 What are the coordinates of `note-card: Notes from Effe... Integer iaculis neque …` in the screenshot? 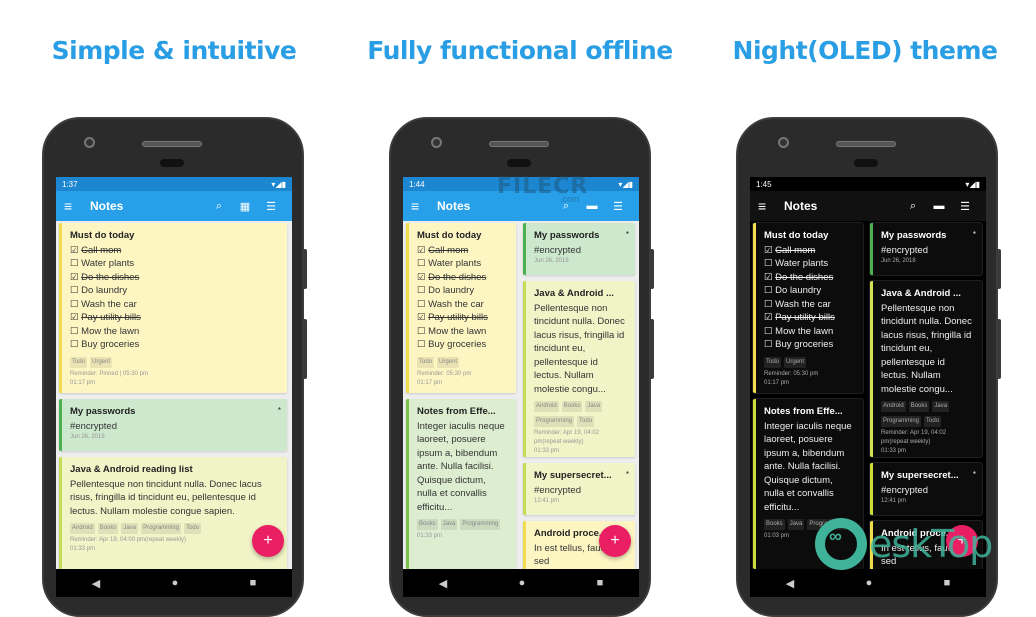 It's located at (461, 484).